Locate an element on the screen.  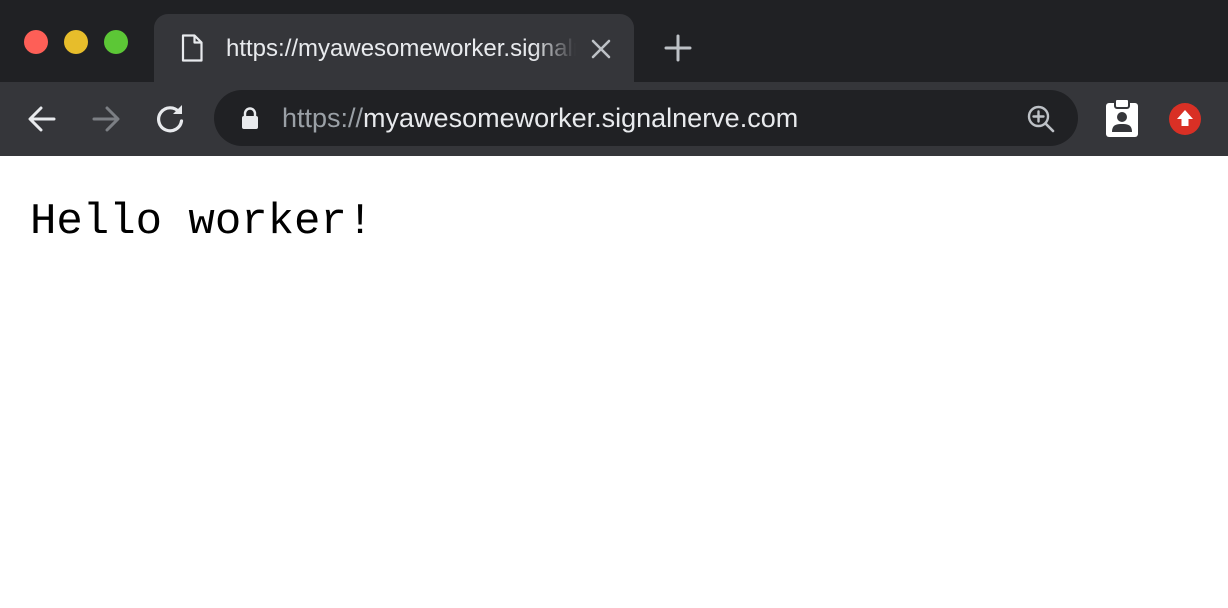
url-scheme: https:// is located at coordinates (323, 118).